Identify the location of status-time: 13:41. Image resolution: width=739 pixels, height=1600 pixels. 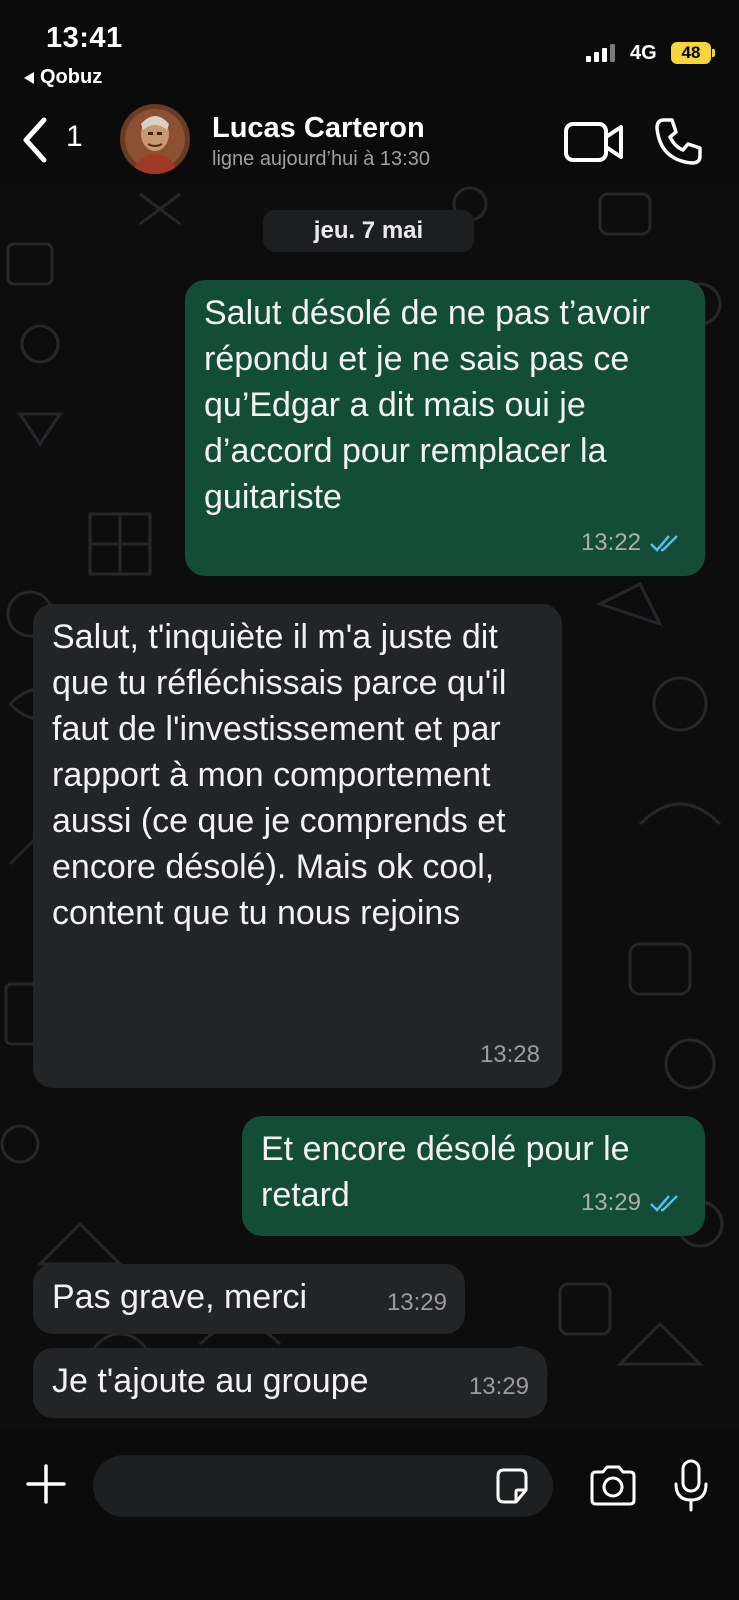
(84, 38).